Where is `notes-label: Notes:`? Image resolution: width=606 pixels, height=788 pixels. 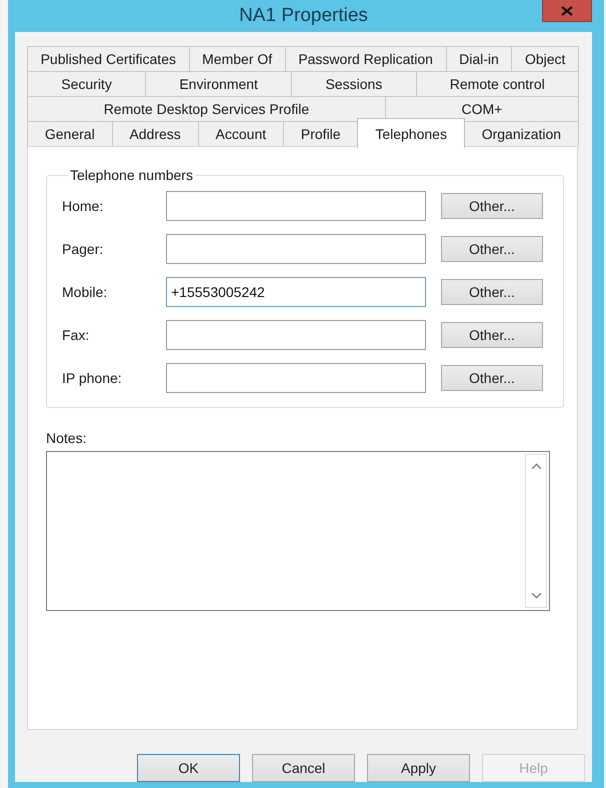
notes-label: Notes: is located at coordinates (67, 438).